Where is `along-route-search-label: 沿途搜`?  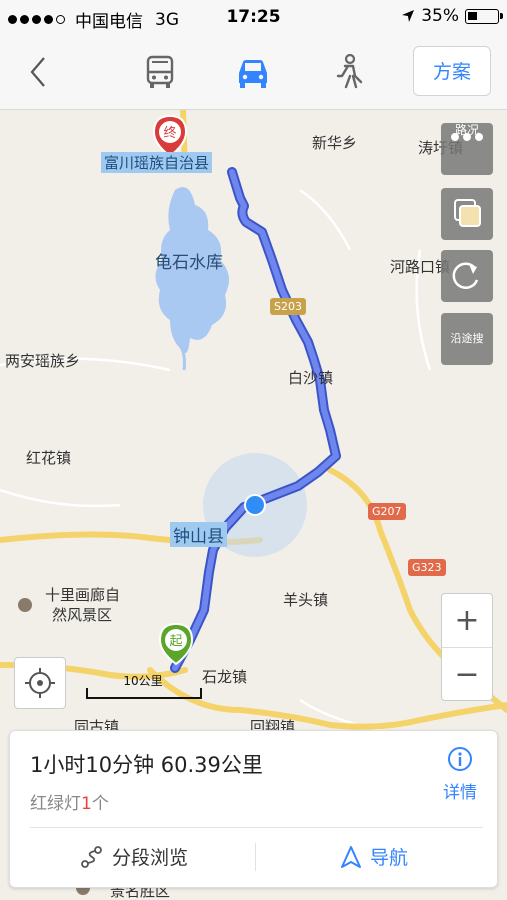
along-route-search-label: 沿途搜 is located at coordinates (467, 338).